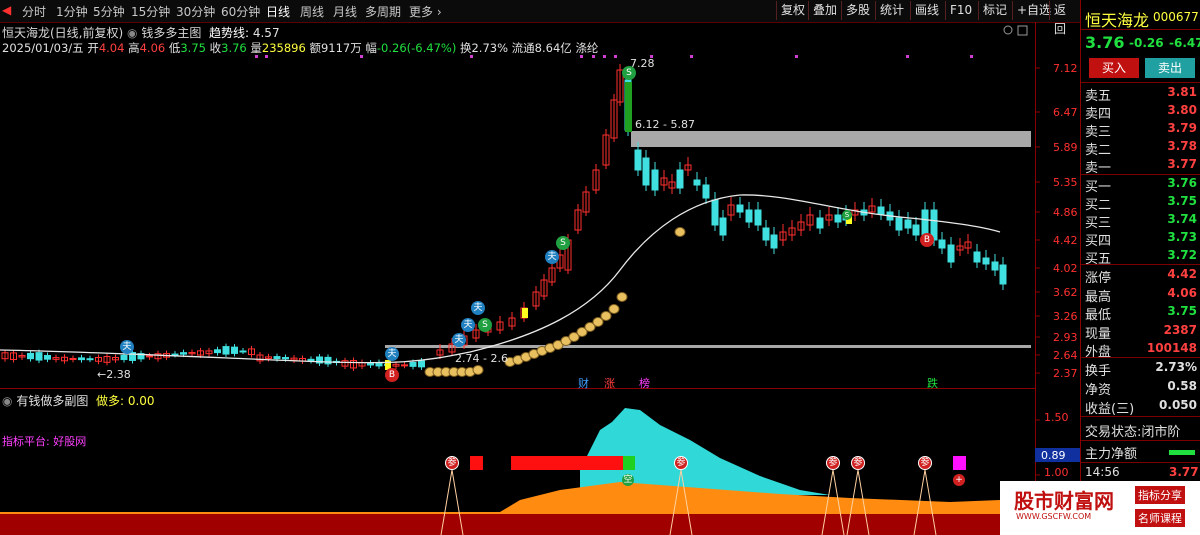 The width and height of the screenshot is (1200, 535). What do you see at coordinates (959, 463) in the screenshot?
I see `magenta-block` at bounding box center [959, 463].